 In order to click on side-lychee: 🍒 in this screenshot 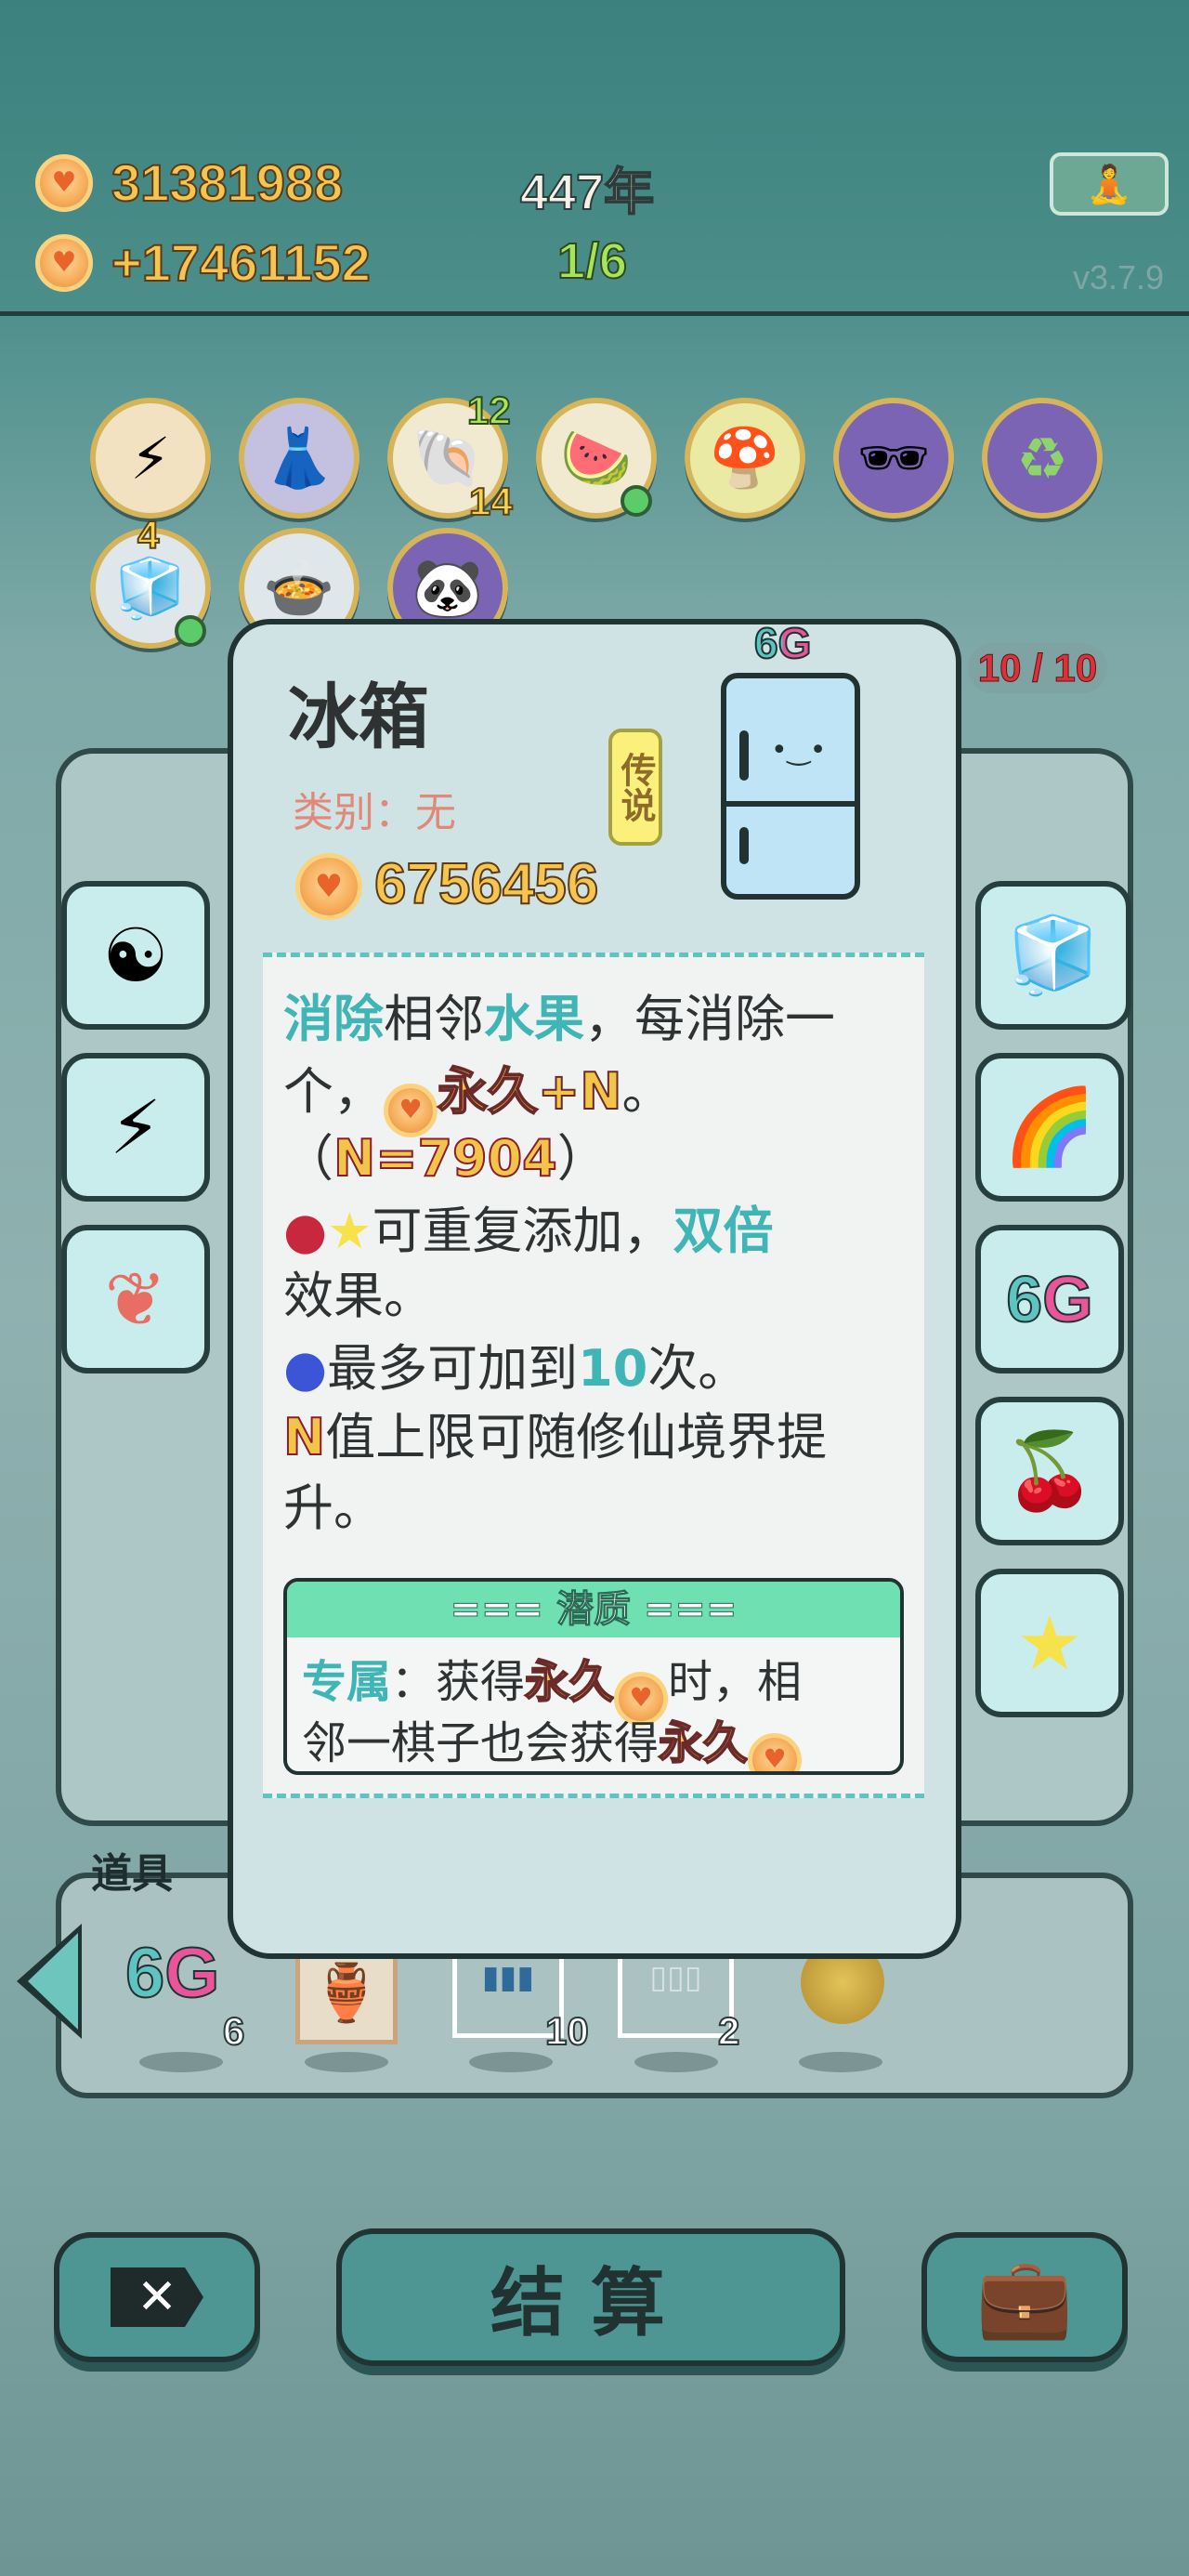, I will do `click(1049, 1471)`.